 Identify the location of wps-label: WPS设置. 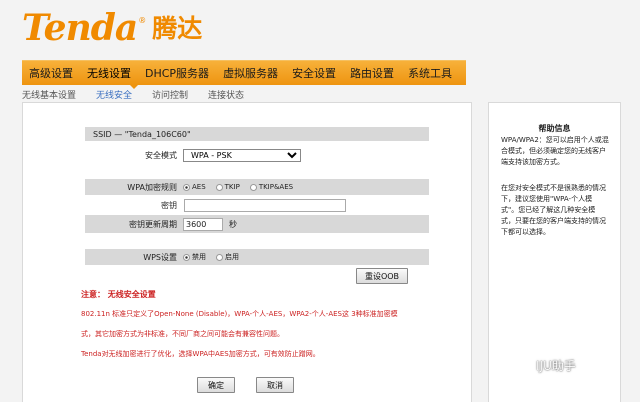
(160, 257).